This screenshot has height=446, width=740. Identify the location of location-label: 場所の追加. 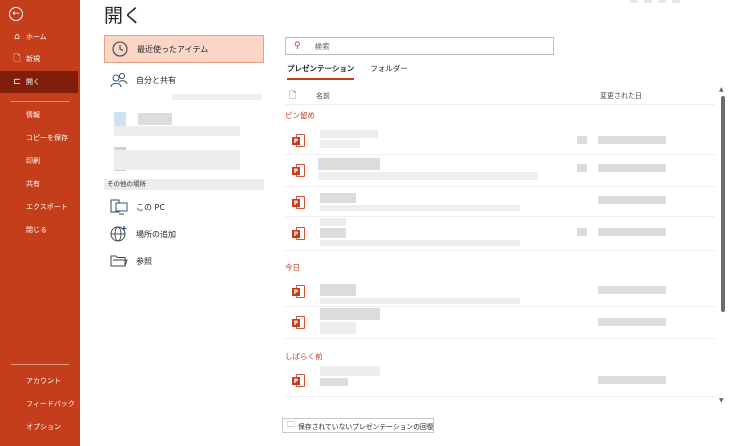
(156, 234).